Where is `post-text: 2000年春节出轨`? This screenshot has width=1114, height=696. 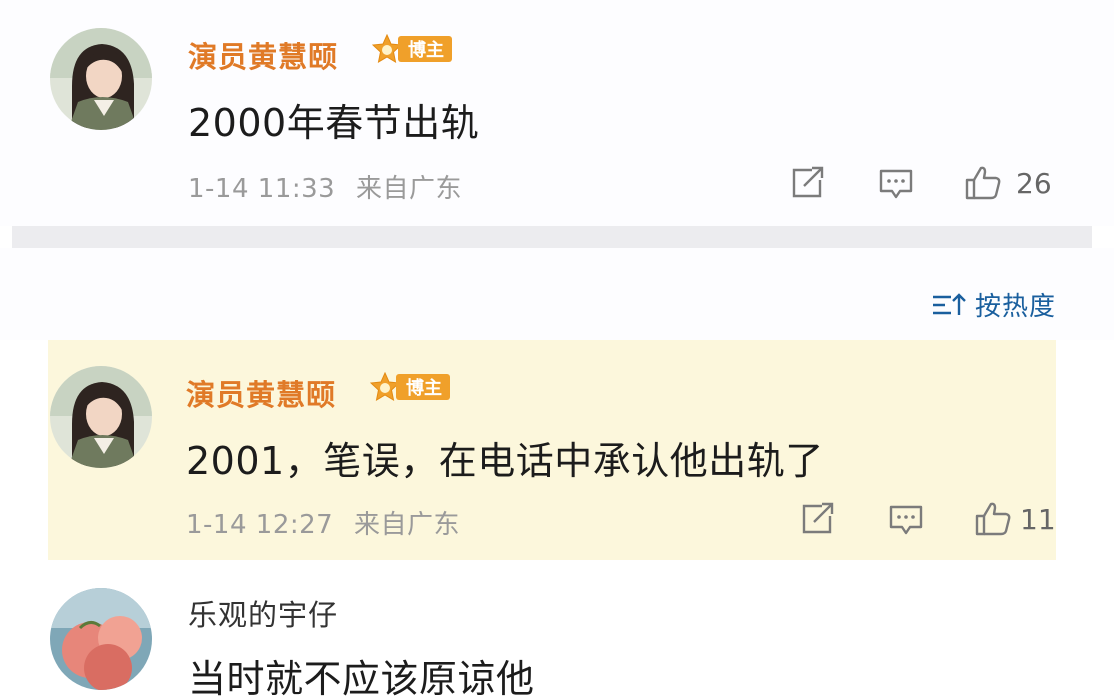
post-text: 2000年春节出轨 is located at coordinates (334, 123).